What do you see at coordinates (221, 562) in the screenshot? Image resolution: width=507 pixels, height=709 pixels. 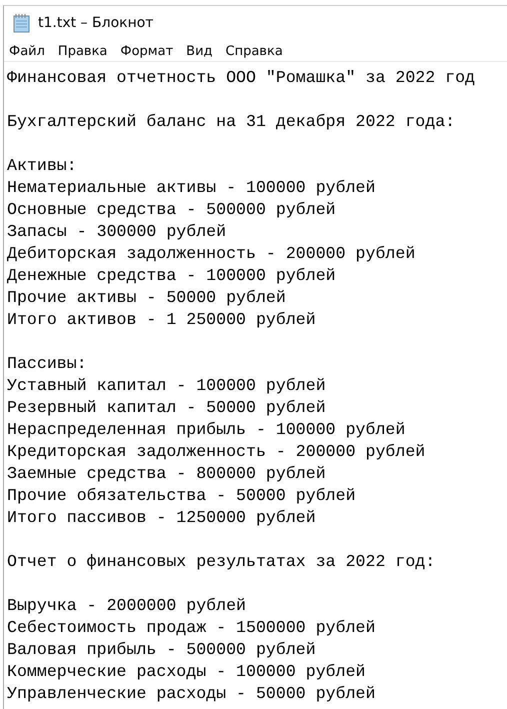 I see `text-line: Отчет о финансовых результатах за 2022 год:` at bounding box center [221, 562].